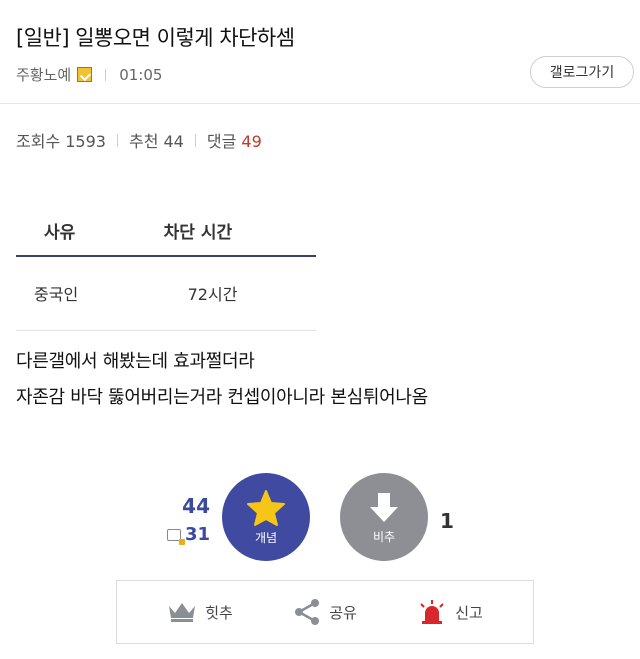 The height and width of the screenshot is (659, 640). I want to click on body-line: 자존감 바닥 뚫어버리는거라 컨셉이아니라 본심튀어나옴, so click(222, 397).